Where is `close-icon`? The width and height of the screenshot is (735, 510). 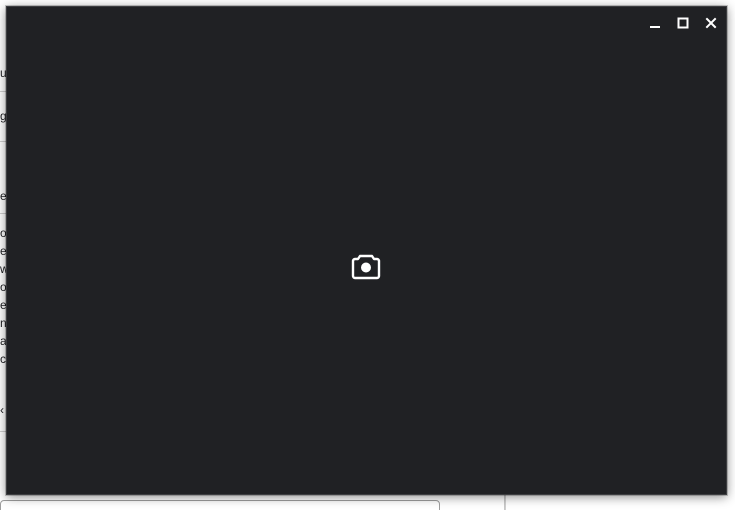 close-icon is located at coordinates (711, 23).